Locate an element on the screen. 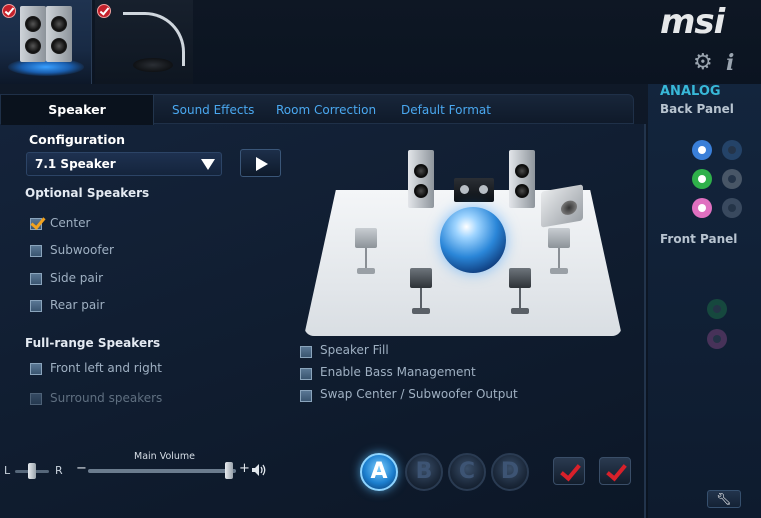  profile-b-button: B is located at coordinates (424, 472).